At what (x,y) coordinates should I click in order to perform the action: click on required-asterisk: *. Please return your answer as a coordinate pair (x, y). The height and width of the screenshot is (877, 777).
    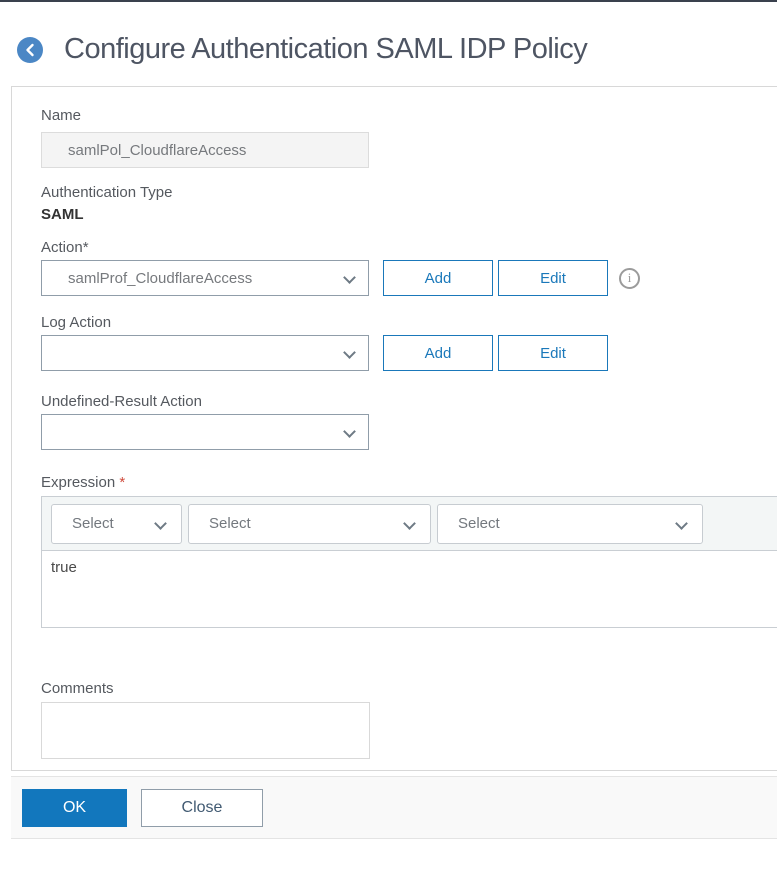
    Looking at the image, I should click on (122, 482).